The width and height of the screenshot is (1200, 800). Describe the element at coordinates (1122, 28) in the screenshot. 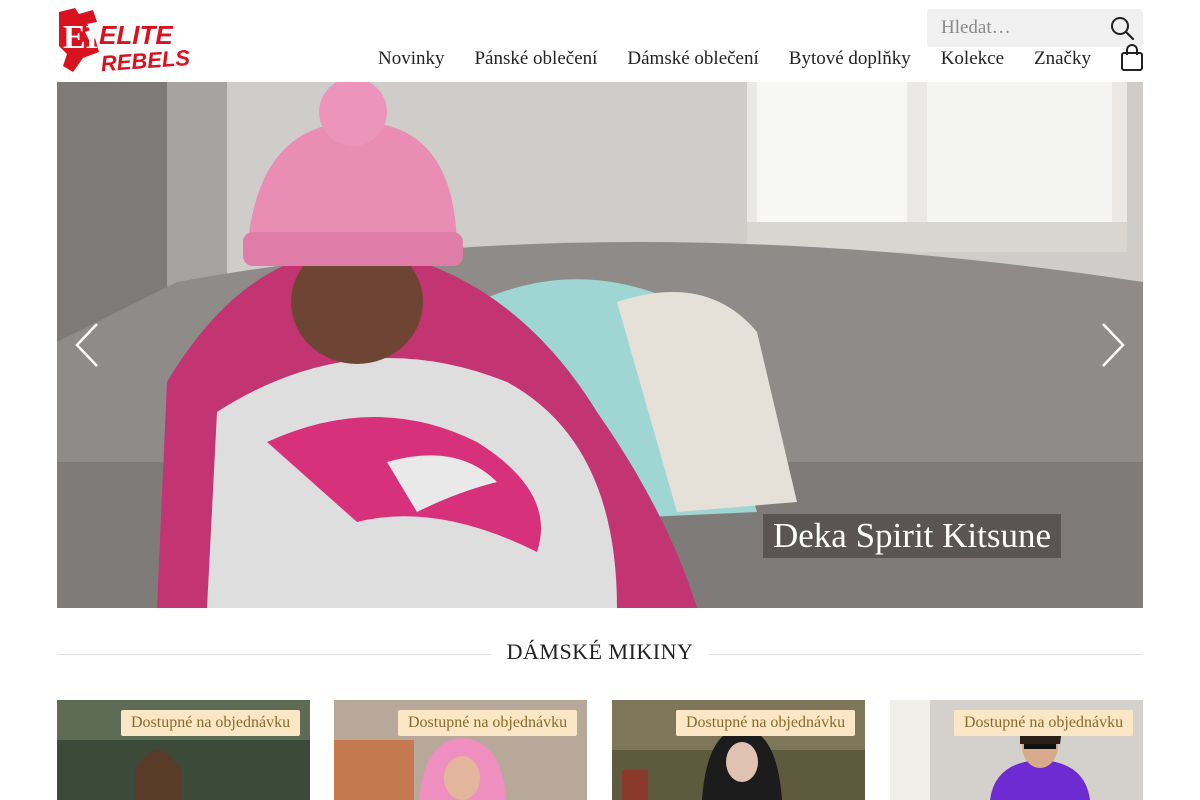

I see `search-icon` at that location.